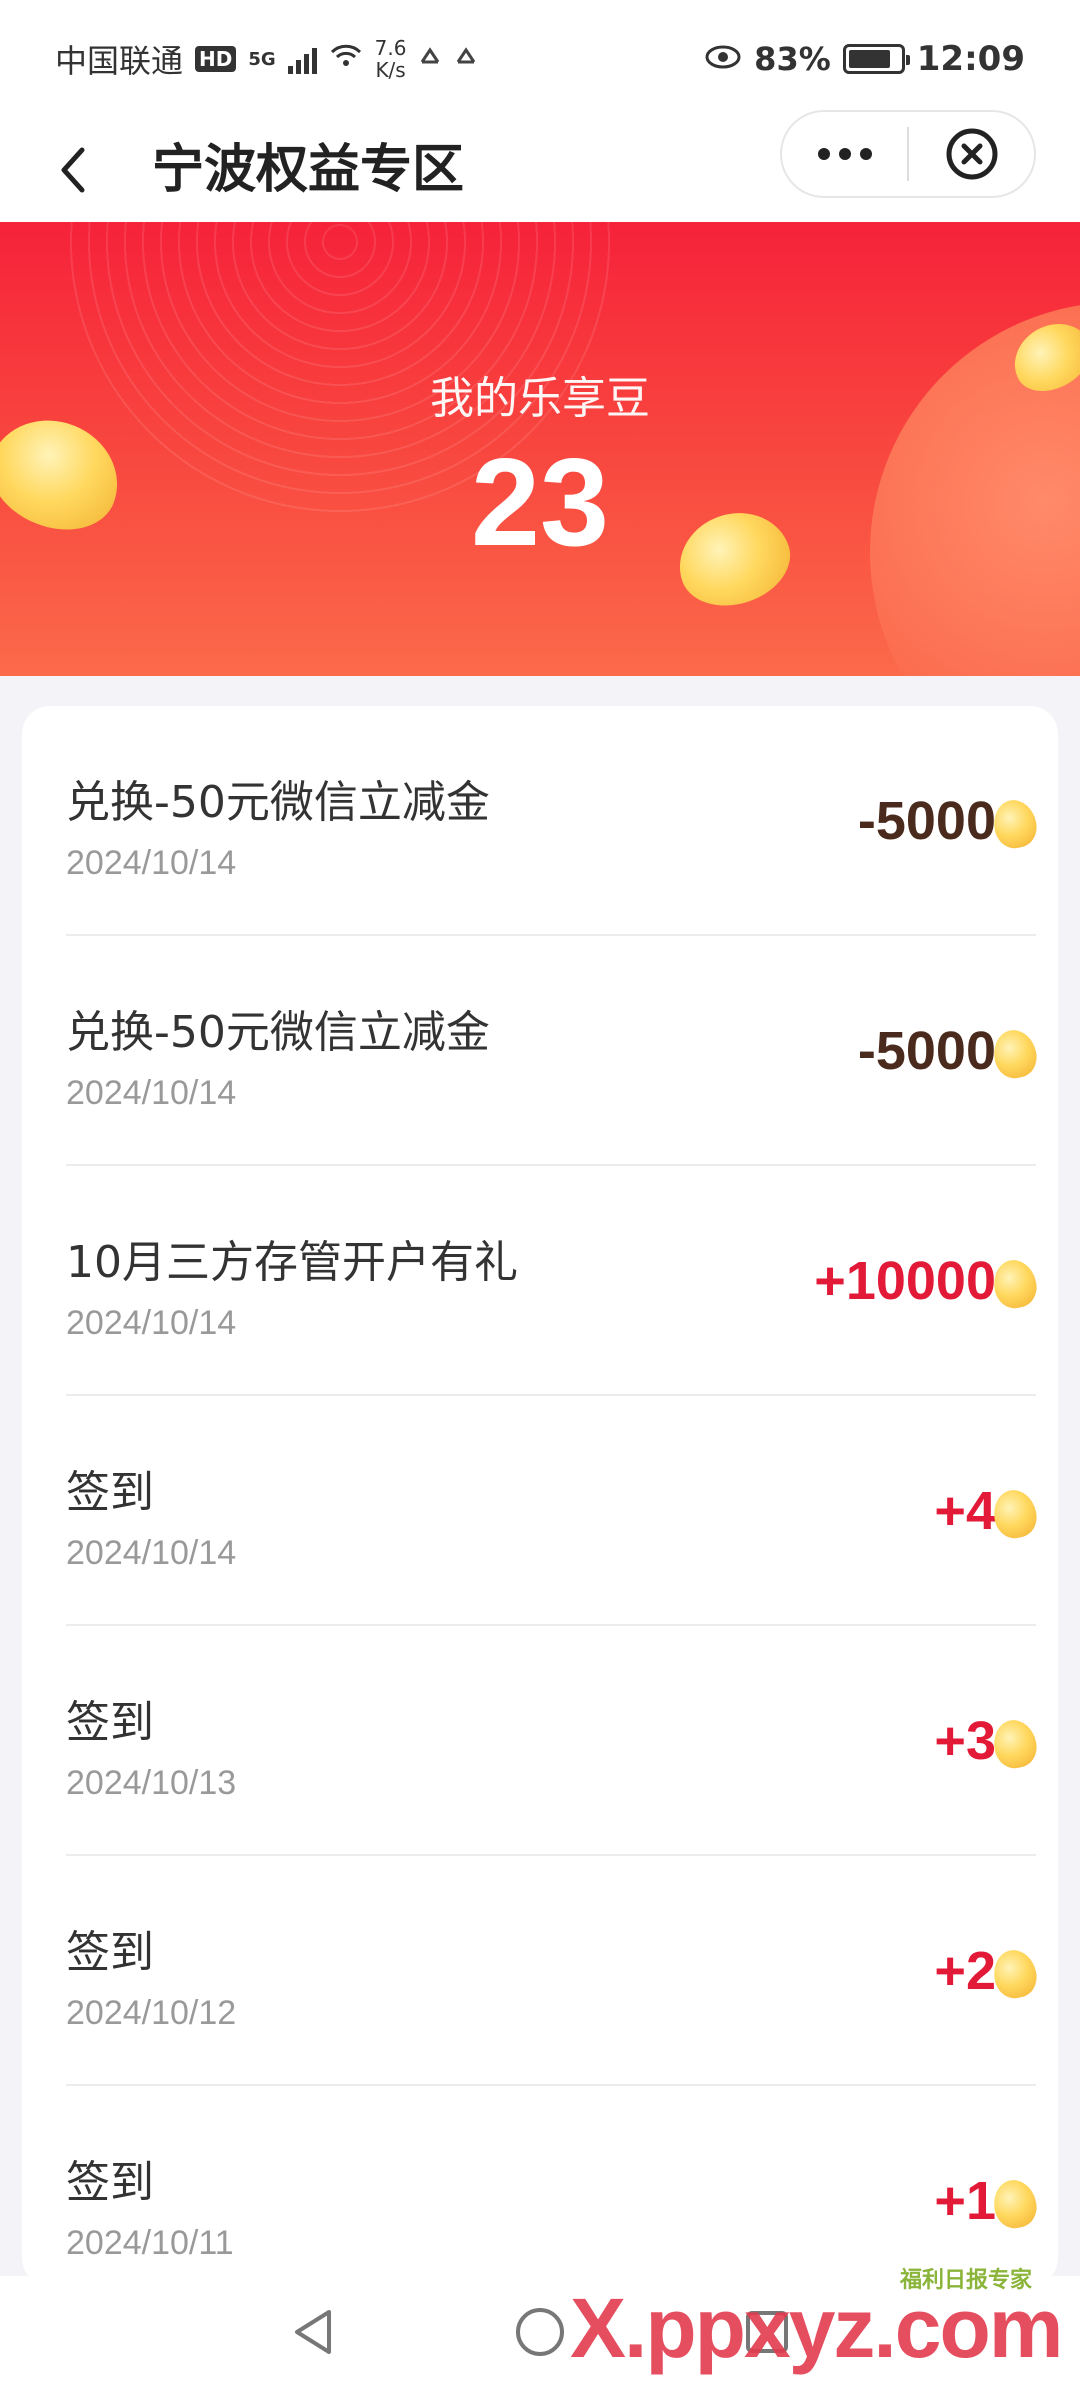  I want to click on record-date: 2024/10/12, so click(151, 2013).